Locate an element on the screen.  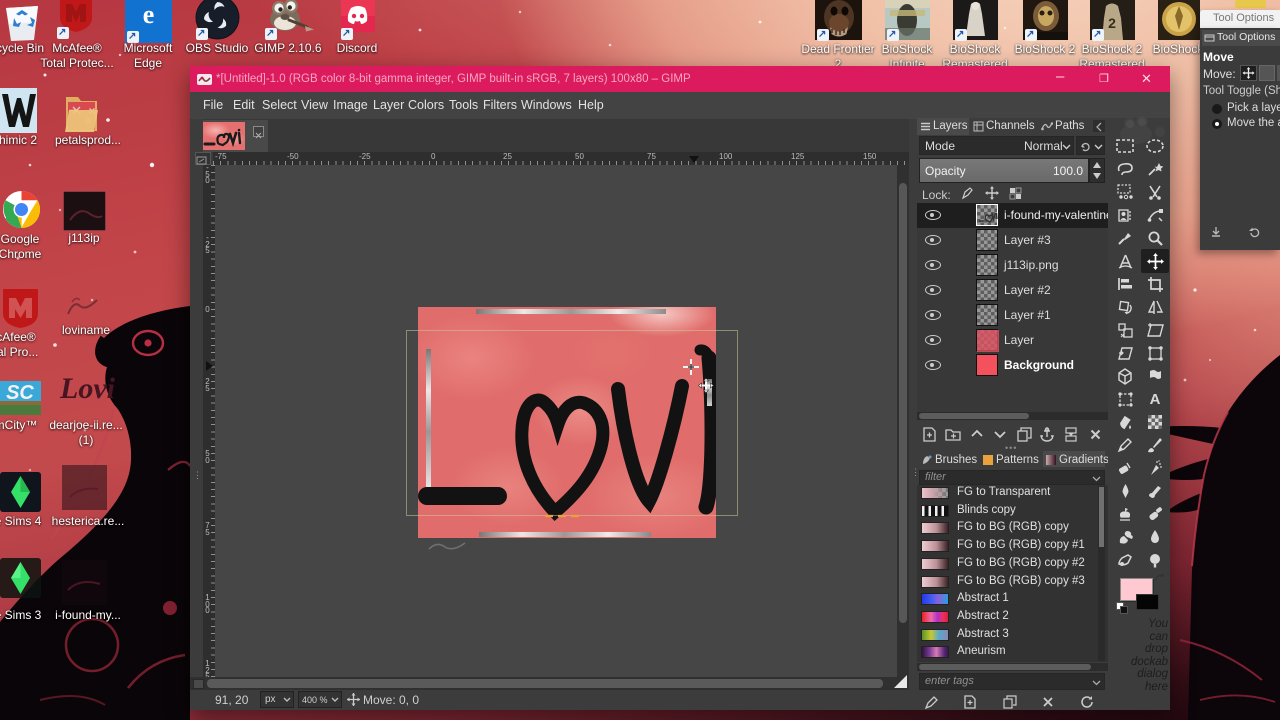
svg-text: 2 is located at coordinates (1112, 23).